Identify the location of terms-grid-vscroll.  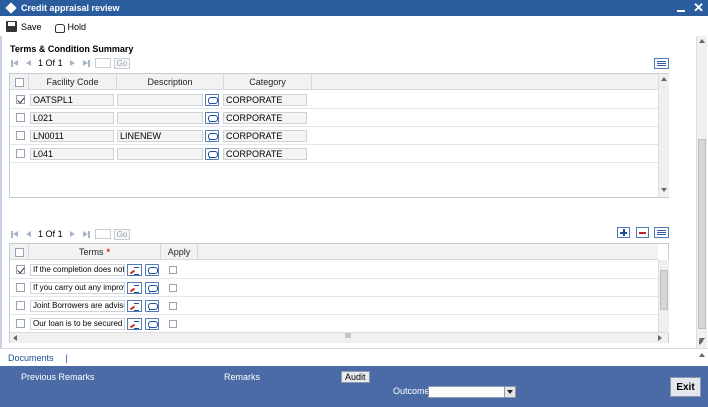
(663, 296).